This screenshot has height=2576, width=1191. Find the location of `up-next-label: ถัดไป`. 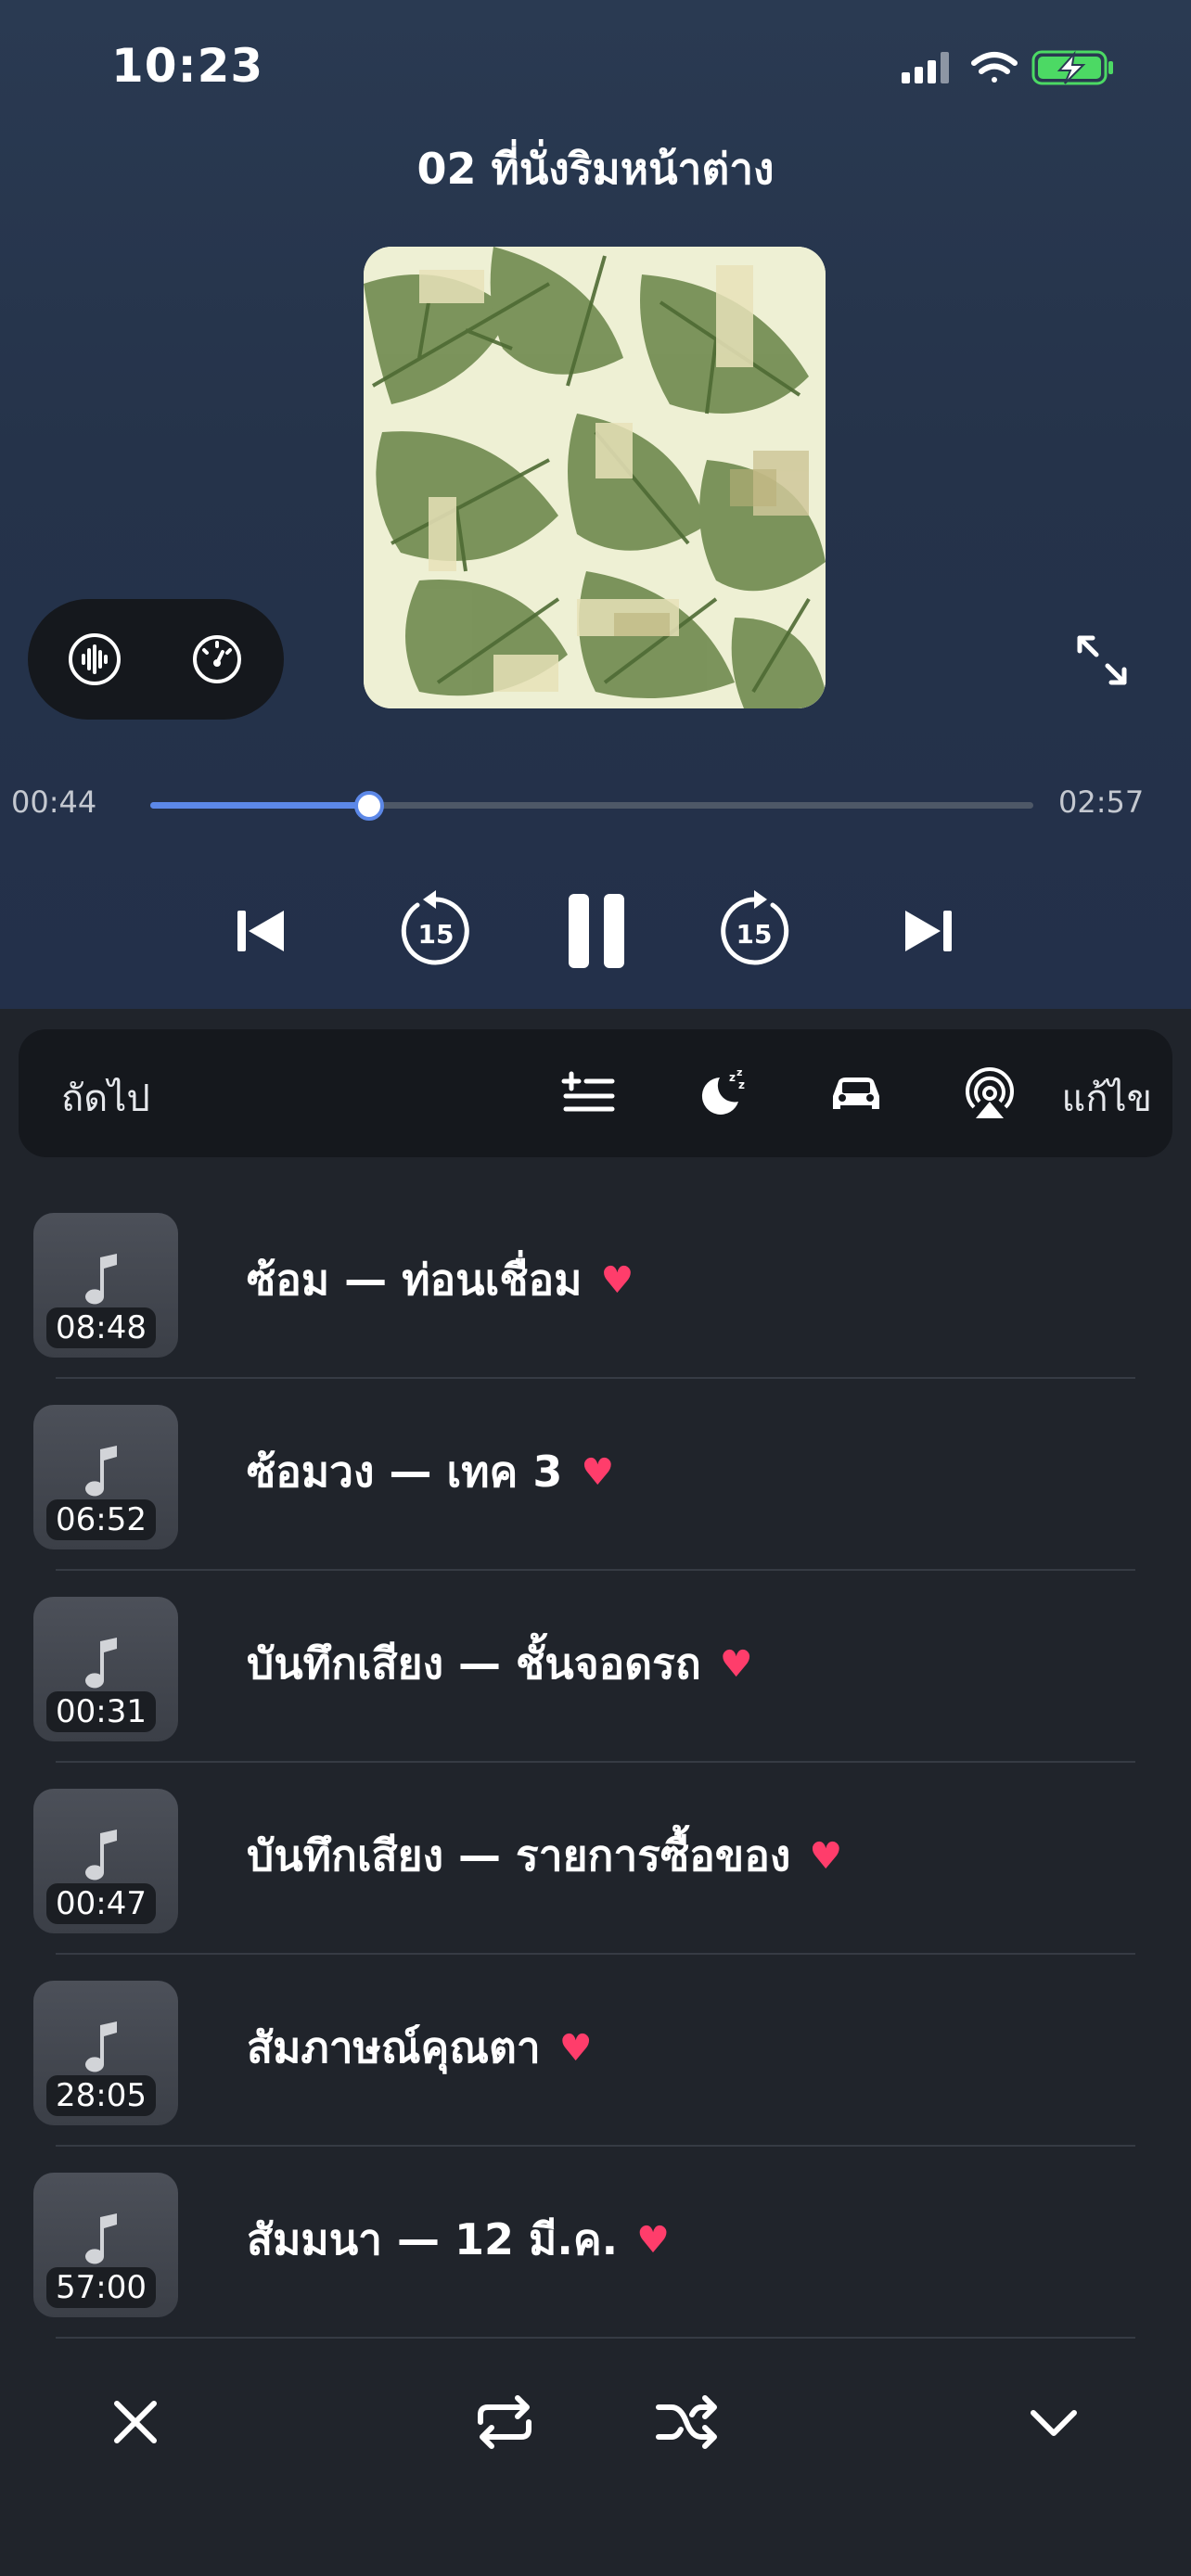

up-next-label: ถัดไป is located at coordinates (105, 1099).